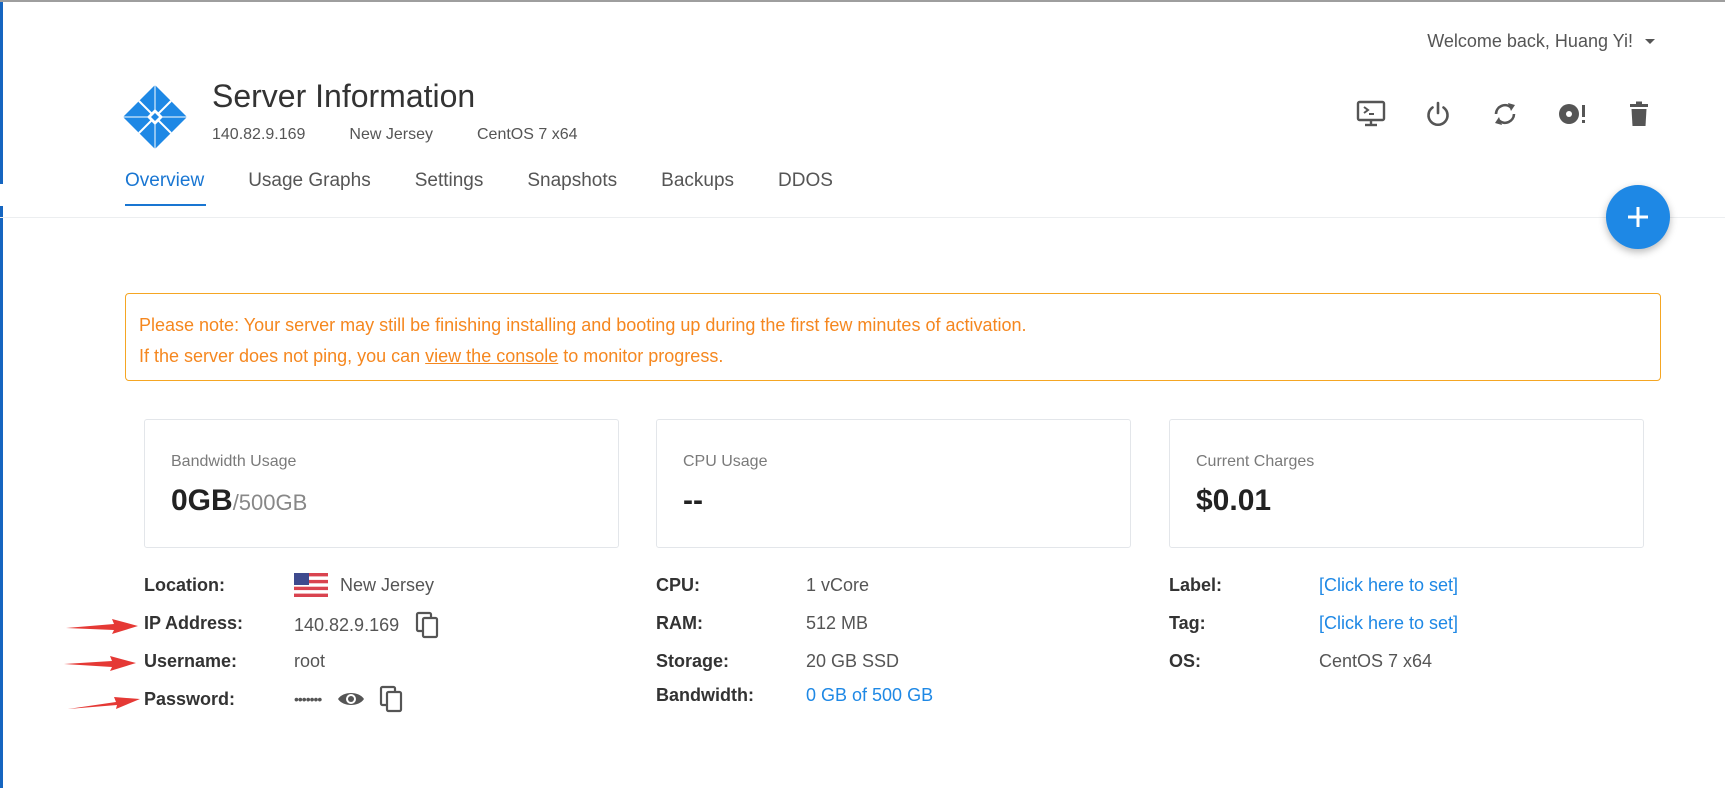 This screenshot has height=788, width=1725. I want to click on detail-bandwidth-value: 0 GB of 500 GB, so click(869, 695).